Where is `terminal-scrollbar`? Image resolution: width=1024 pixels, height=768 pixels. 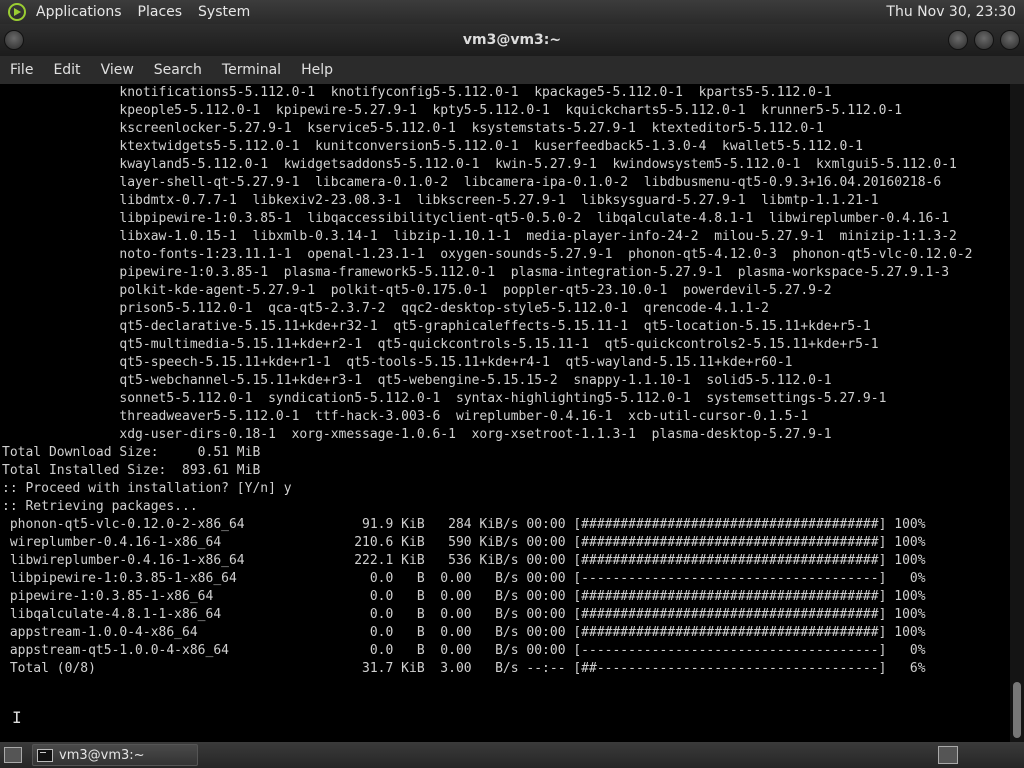
terminal-scrollbar is located at coordinates (1017, 413).